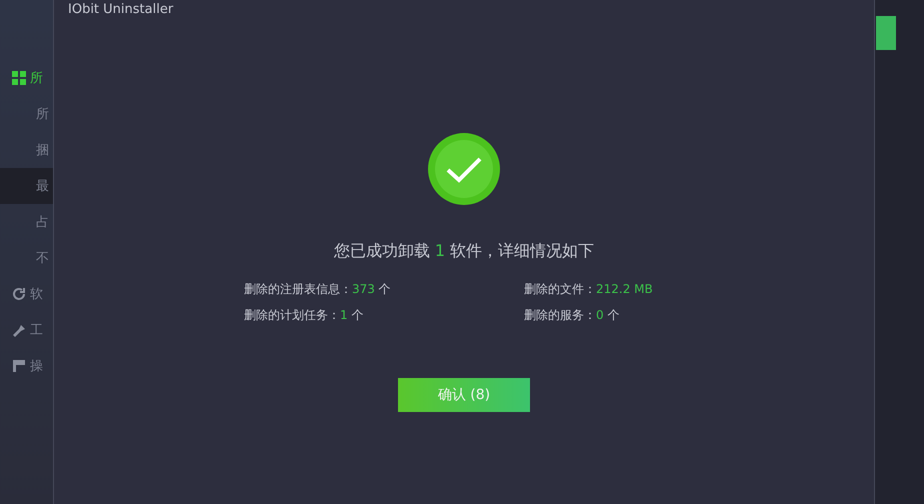 The image size is (924, 504). What do you see at coordinates (26, 150) in the screenshot?
I see `sidebar-item: 捆` at bounding box center [26, 150].